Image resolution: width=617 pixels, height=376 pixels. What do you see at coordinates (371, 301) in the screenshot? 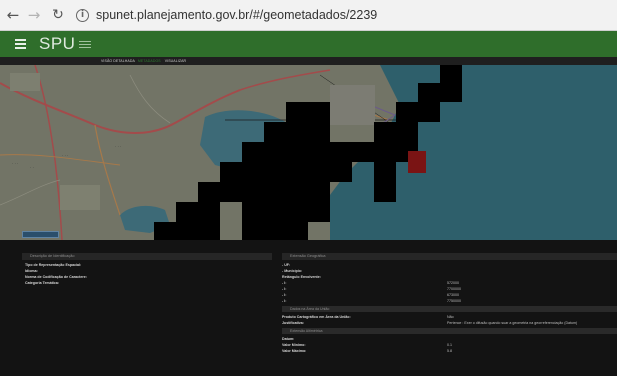
I see `info-row: - l: 7750000` at bounding box center [371, 301].